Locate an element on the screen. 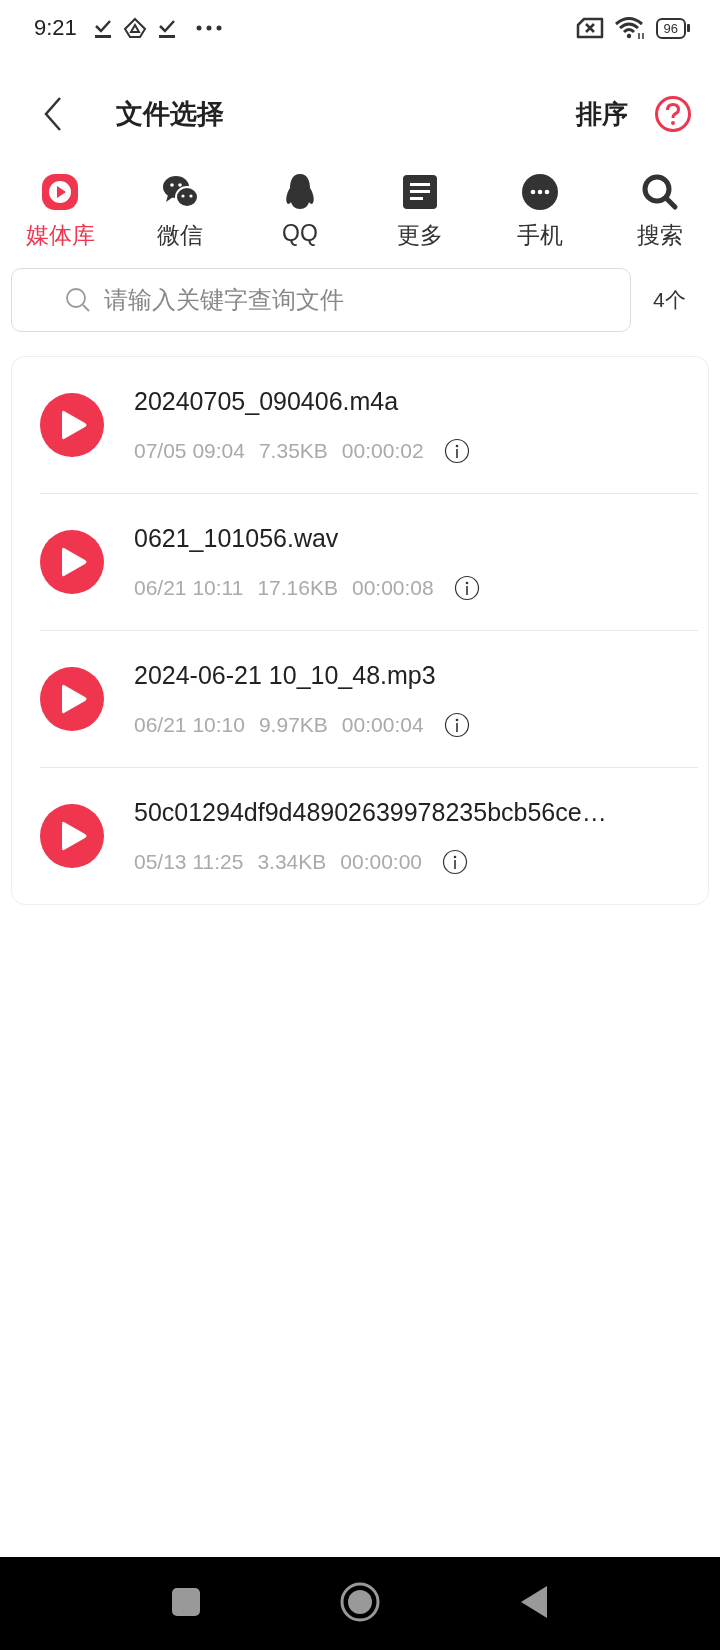  help-icon is located at coordinates (673, 114).